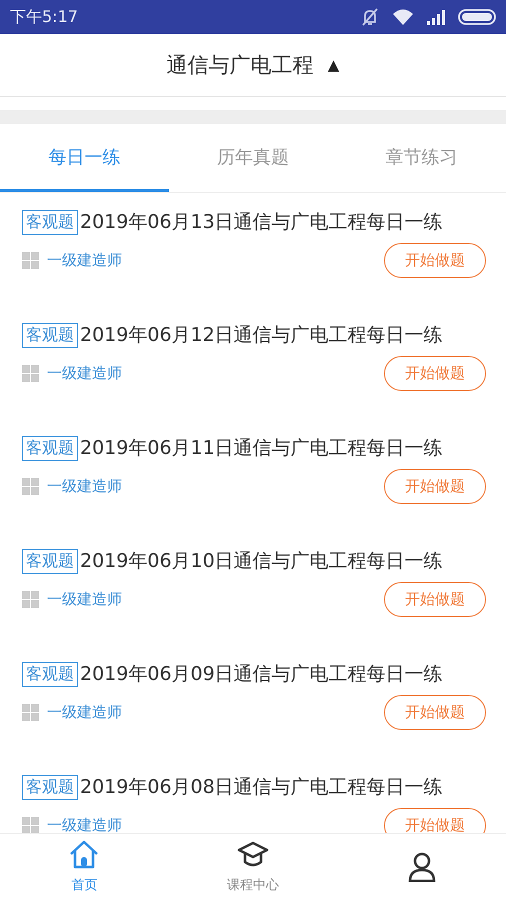 The width and height of the screenshot is (506, 900). I want to click on signal-icon, so click(436, 17).